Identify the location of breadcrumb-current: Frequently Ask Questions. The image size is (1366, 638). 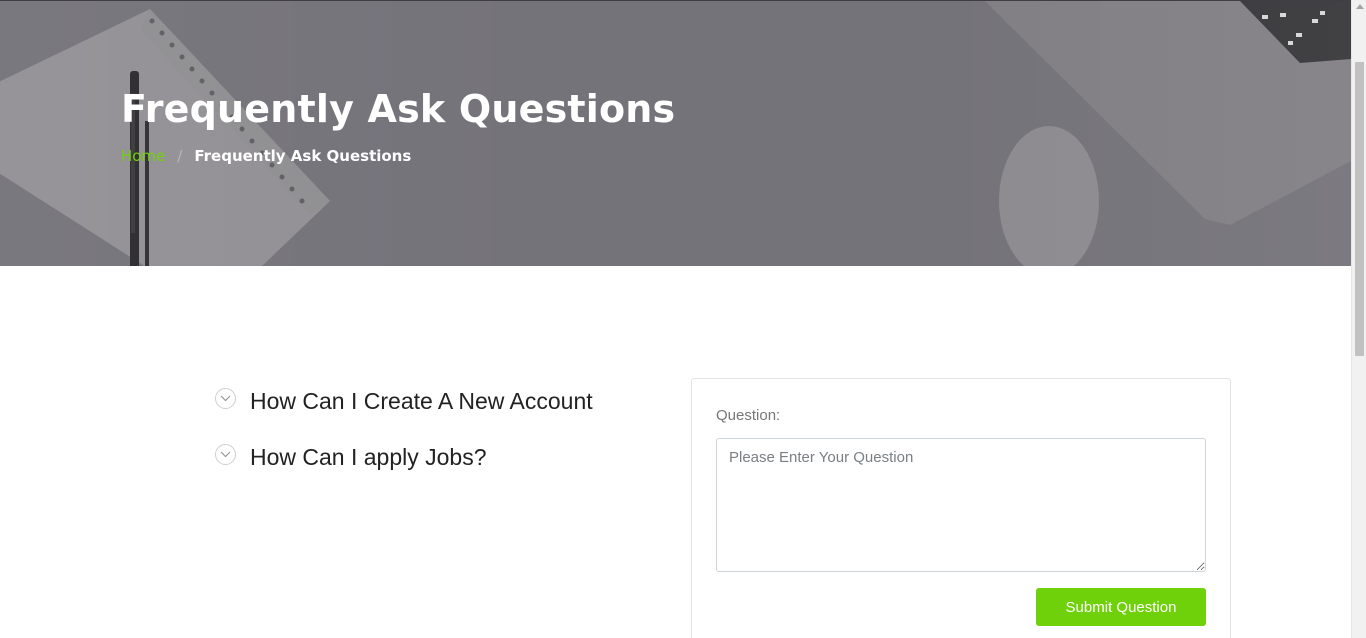
(303, 156).